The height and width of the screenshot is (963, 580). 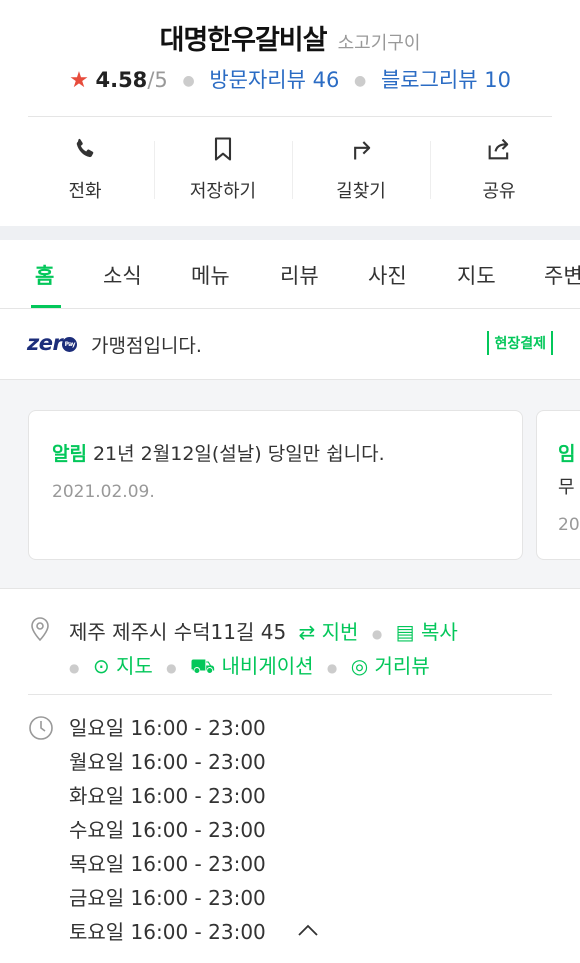 I want to click on action-bar: 전화 저장하기 길찾기 공유, so click(x=292, y=170).